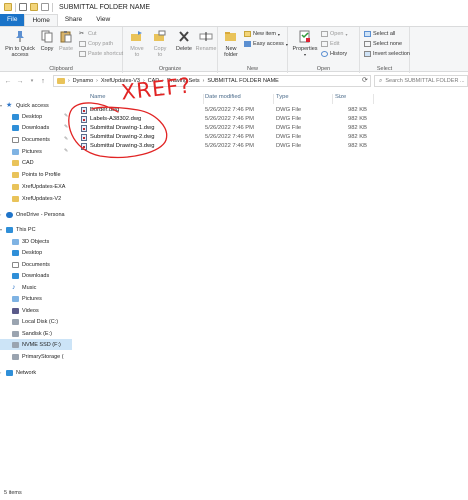 This screenshot has height=500, width=468. I want to click on breadcrumb-item: CAD, so click(154, 81).